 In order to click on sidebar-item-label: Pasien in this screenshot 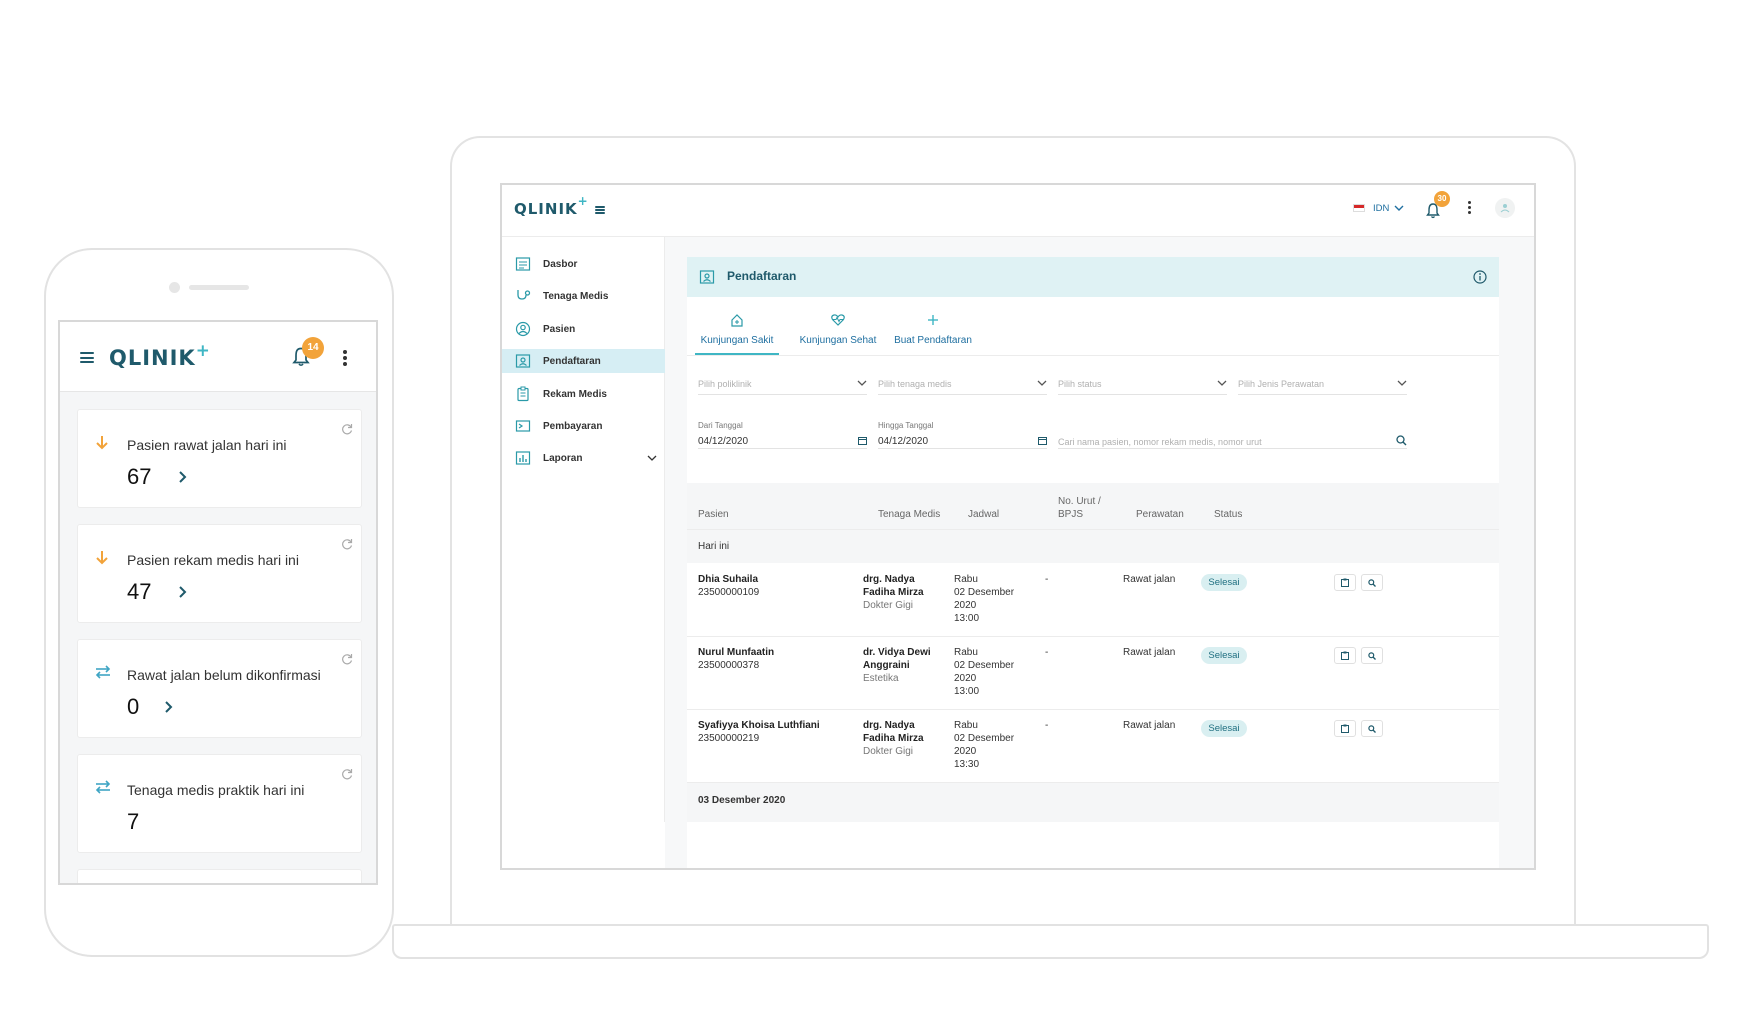, I will do `click(559, 329)`.